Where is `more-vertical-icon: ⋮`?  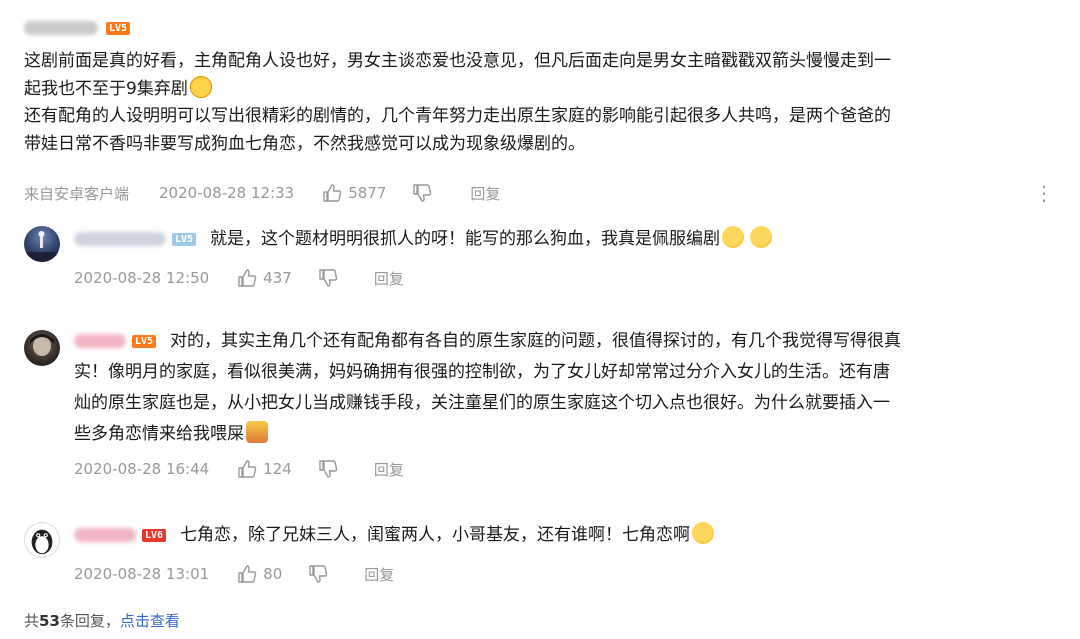
more-vertical-icon: ⋮ is located at coordinates (1044, 193).